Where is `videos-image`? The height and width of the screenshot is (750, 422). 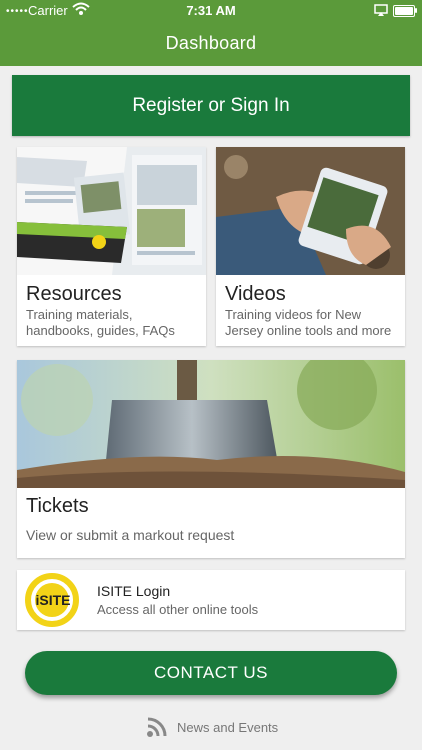
videos-image is located at coordinates (310, 211).